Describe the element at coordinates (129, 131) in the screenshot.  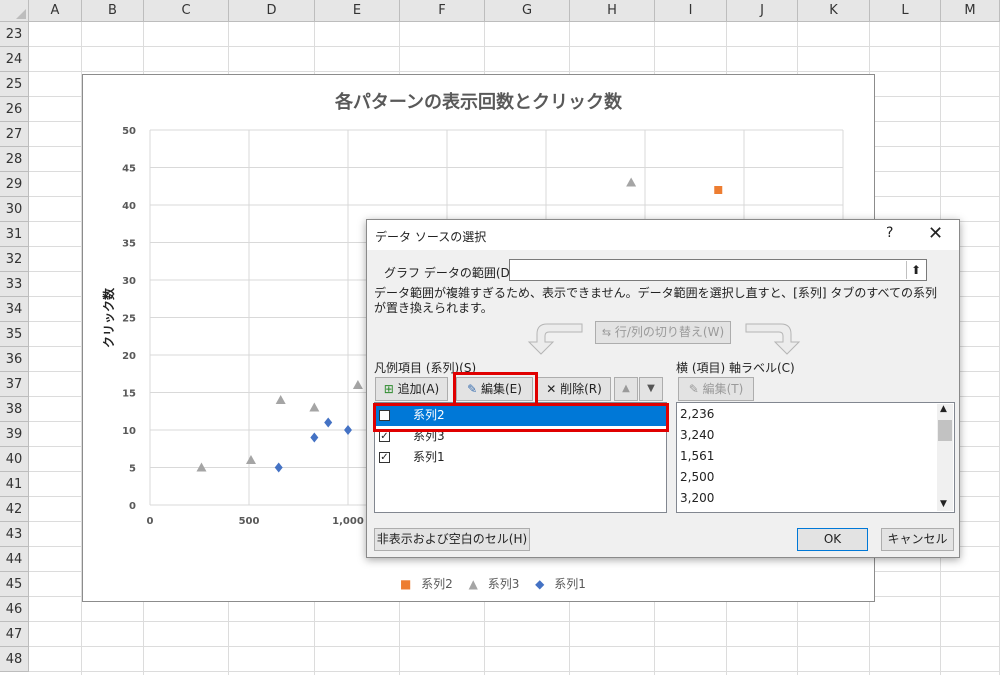
I see `y-tick-label: 50` at that location.